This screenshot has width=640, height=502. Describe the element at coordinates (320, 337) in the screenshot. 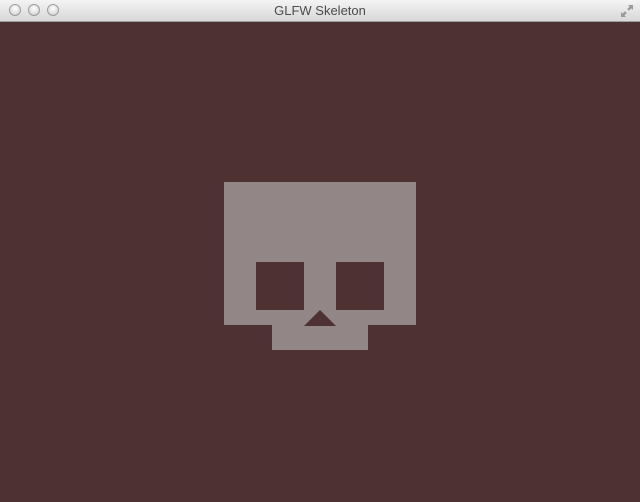

I see `skull-jaw` at that location.